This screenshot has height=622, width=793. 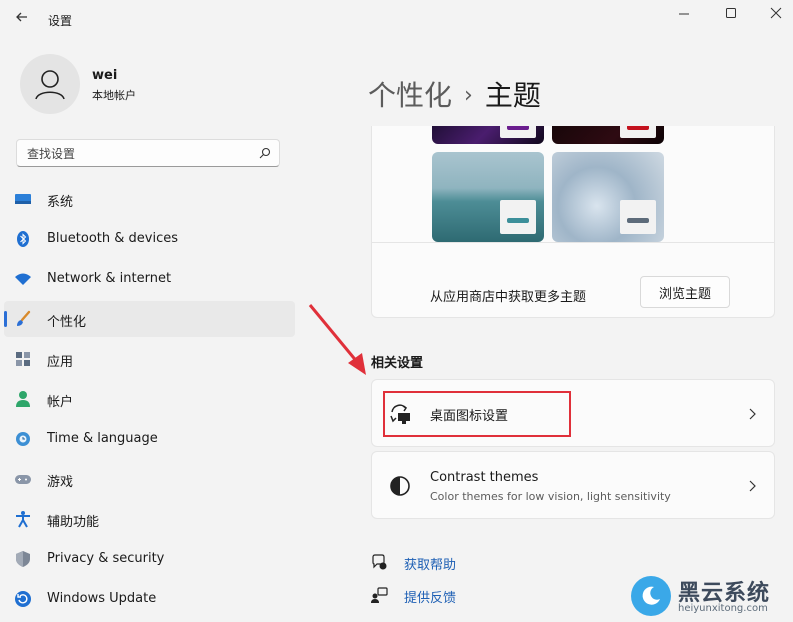 I want to click on sidebar-item-label: 系统, so click(x=60, y=202).